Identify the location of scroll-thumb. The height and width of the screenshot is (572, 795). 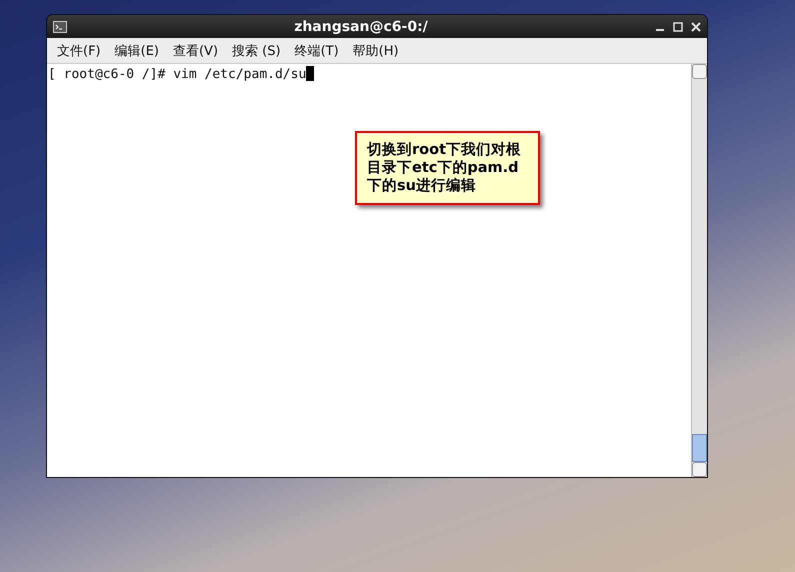
(699, 448).